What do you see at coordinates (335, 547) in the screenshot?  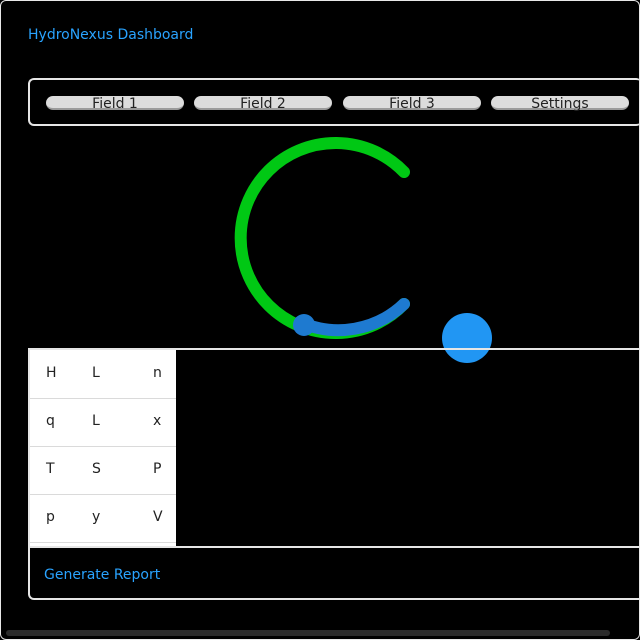 I see `panel-divider` at bounding box center [335, 547].